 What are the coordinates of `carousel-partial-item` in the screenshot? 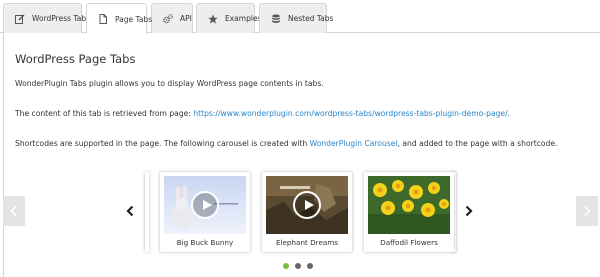 It's located at (147, 212).